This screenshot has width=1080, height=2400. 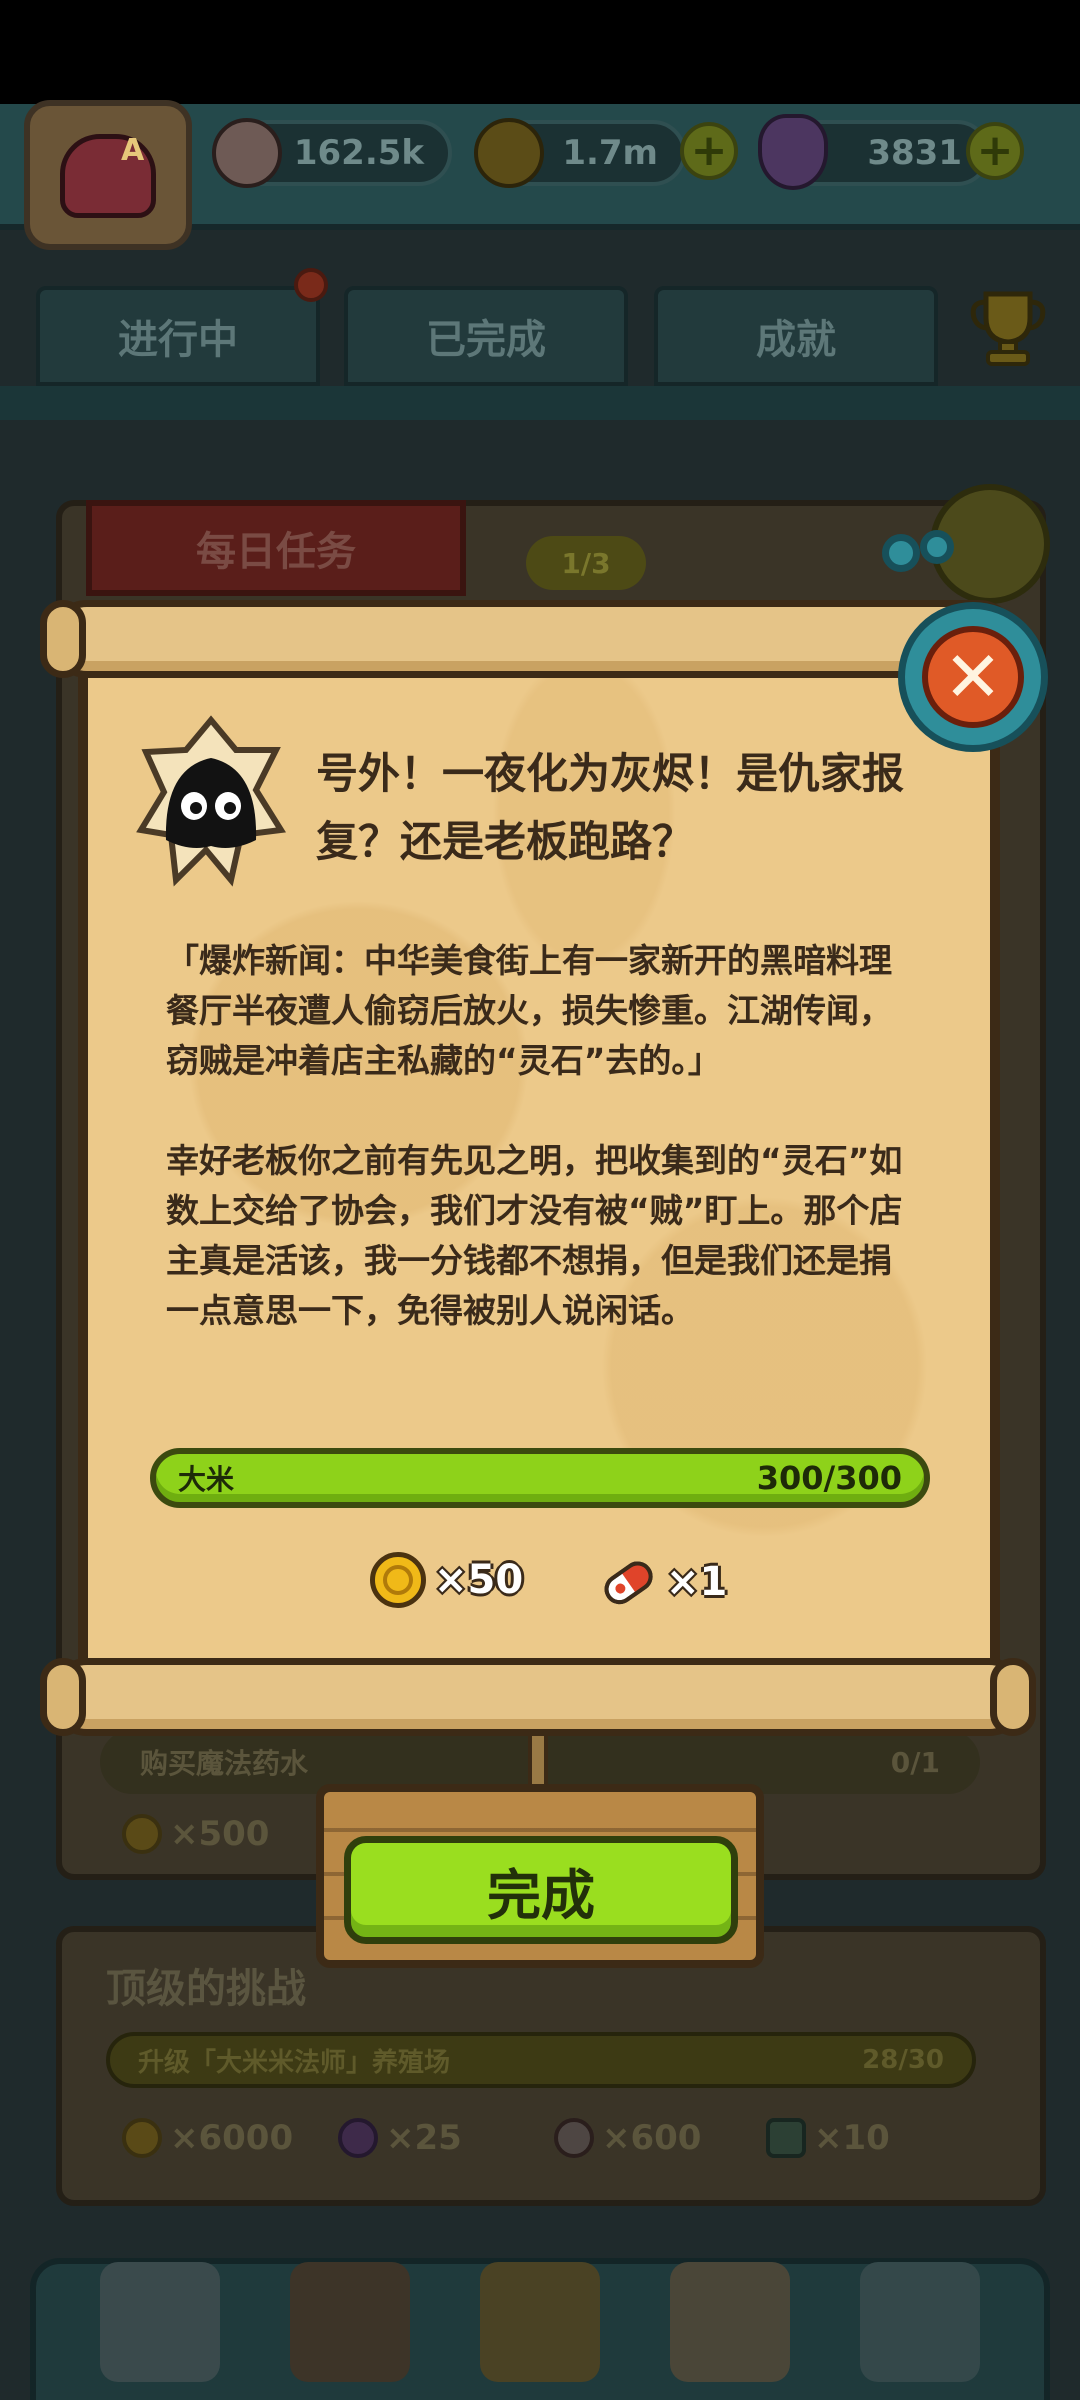 I want to click on complete-button: 完成, so click(x=541, y=1890).